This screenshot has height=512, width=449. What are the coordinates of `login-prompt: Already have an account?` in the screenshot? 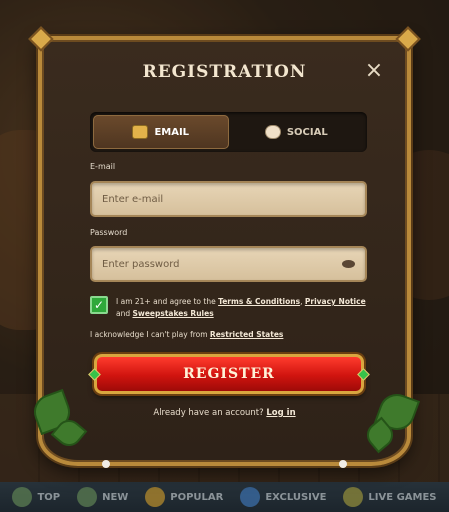 It's located at (210, 413).